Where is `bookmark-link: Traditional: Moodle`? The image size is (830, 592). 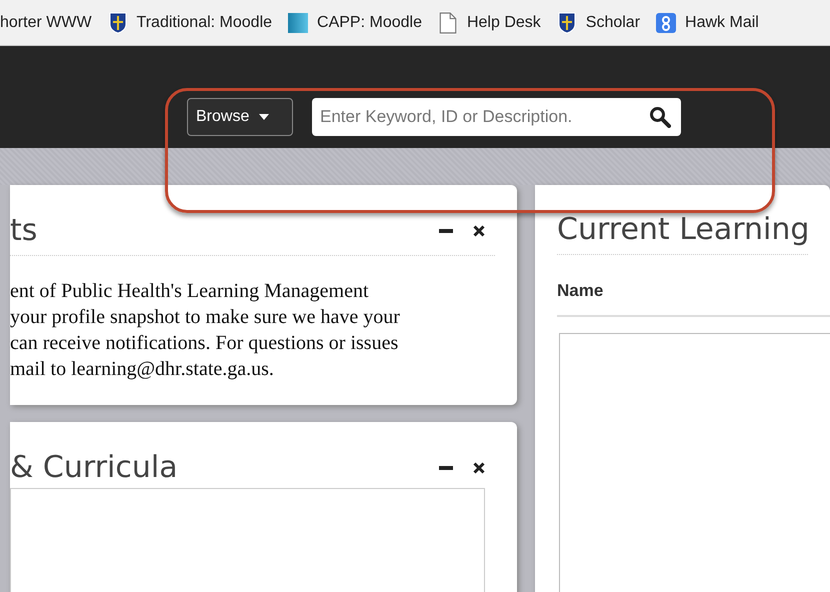
bookmark-link: Traditional: Moodle is located at coordinates (204, 23).